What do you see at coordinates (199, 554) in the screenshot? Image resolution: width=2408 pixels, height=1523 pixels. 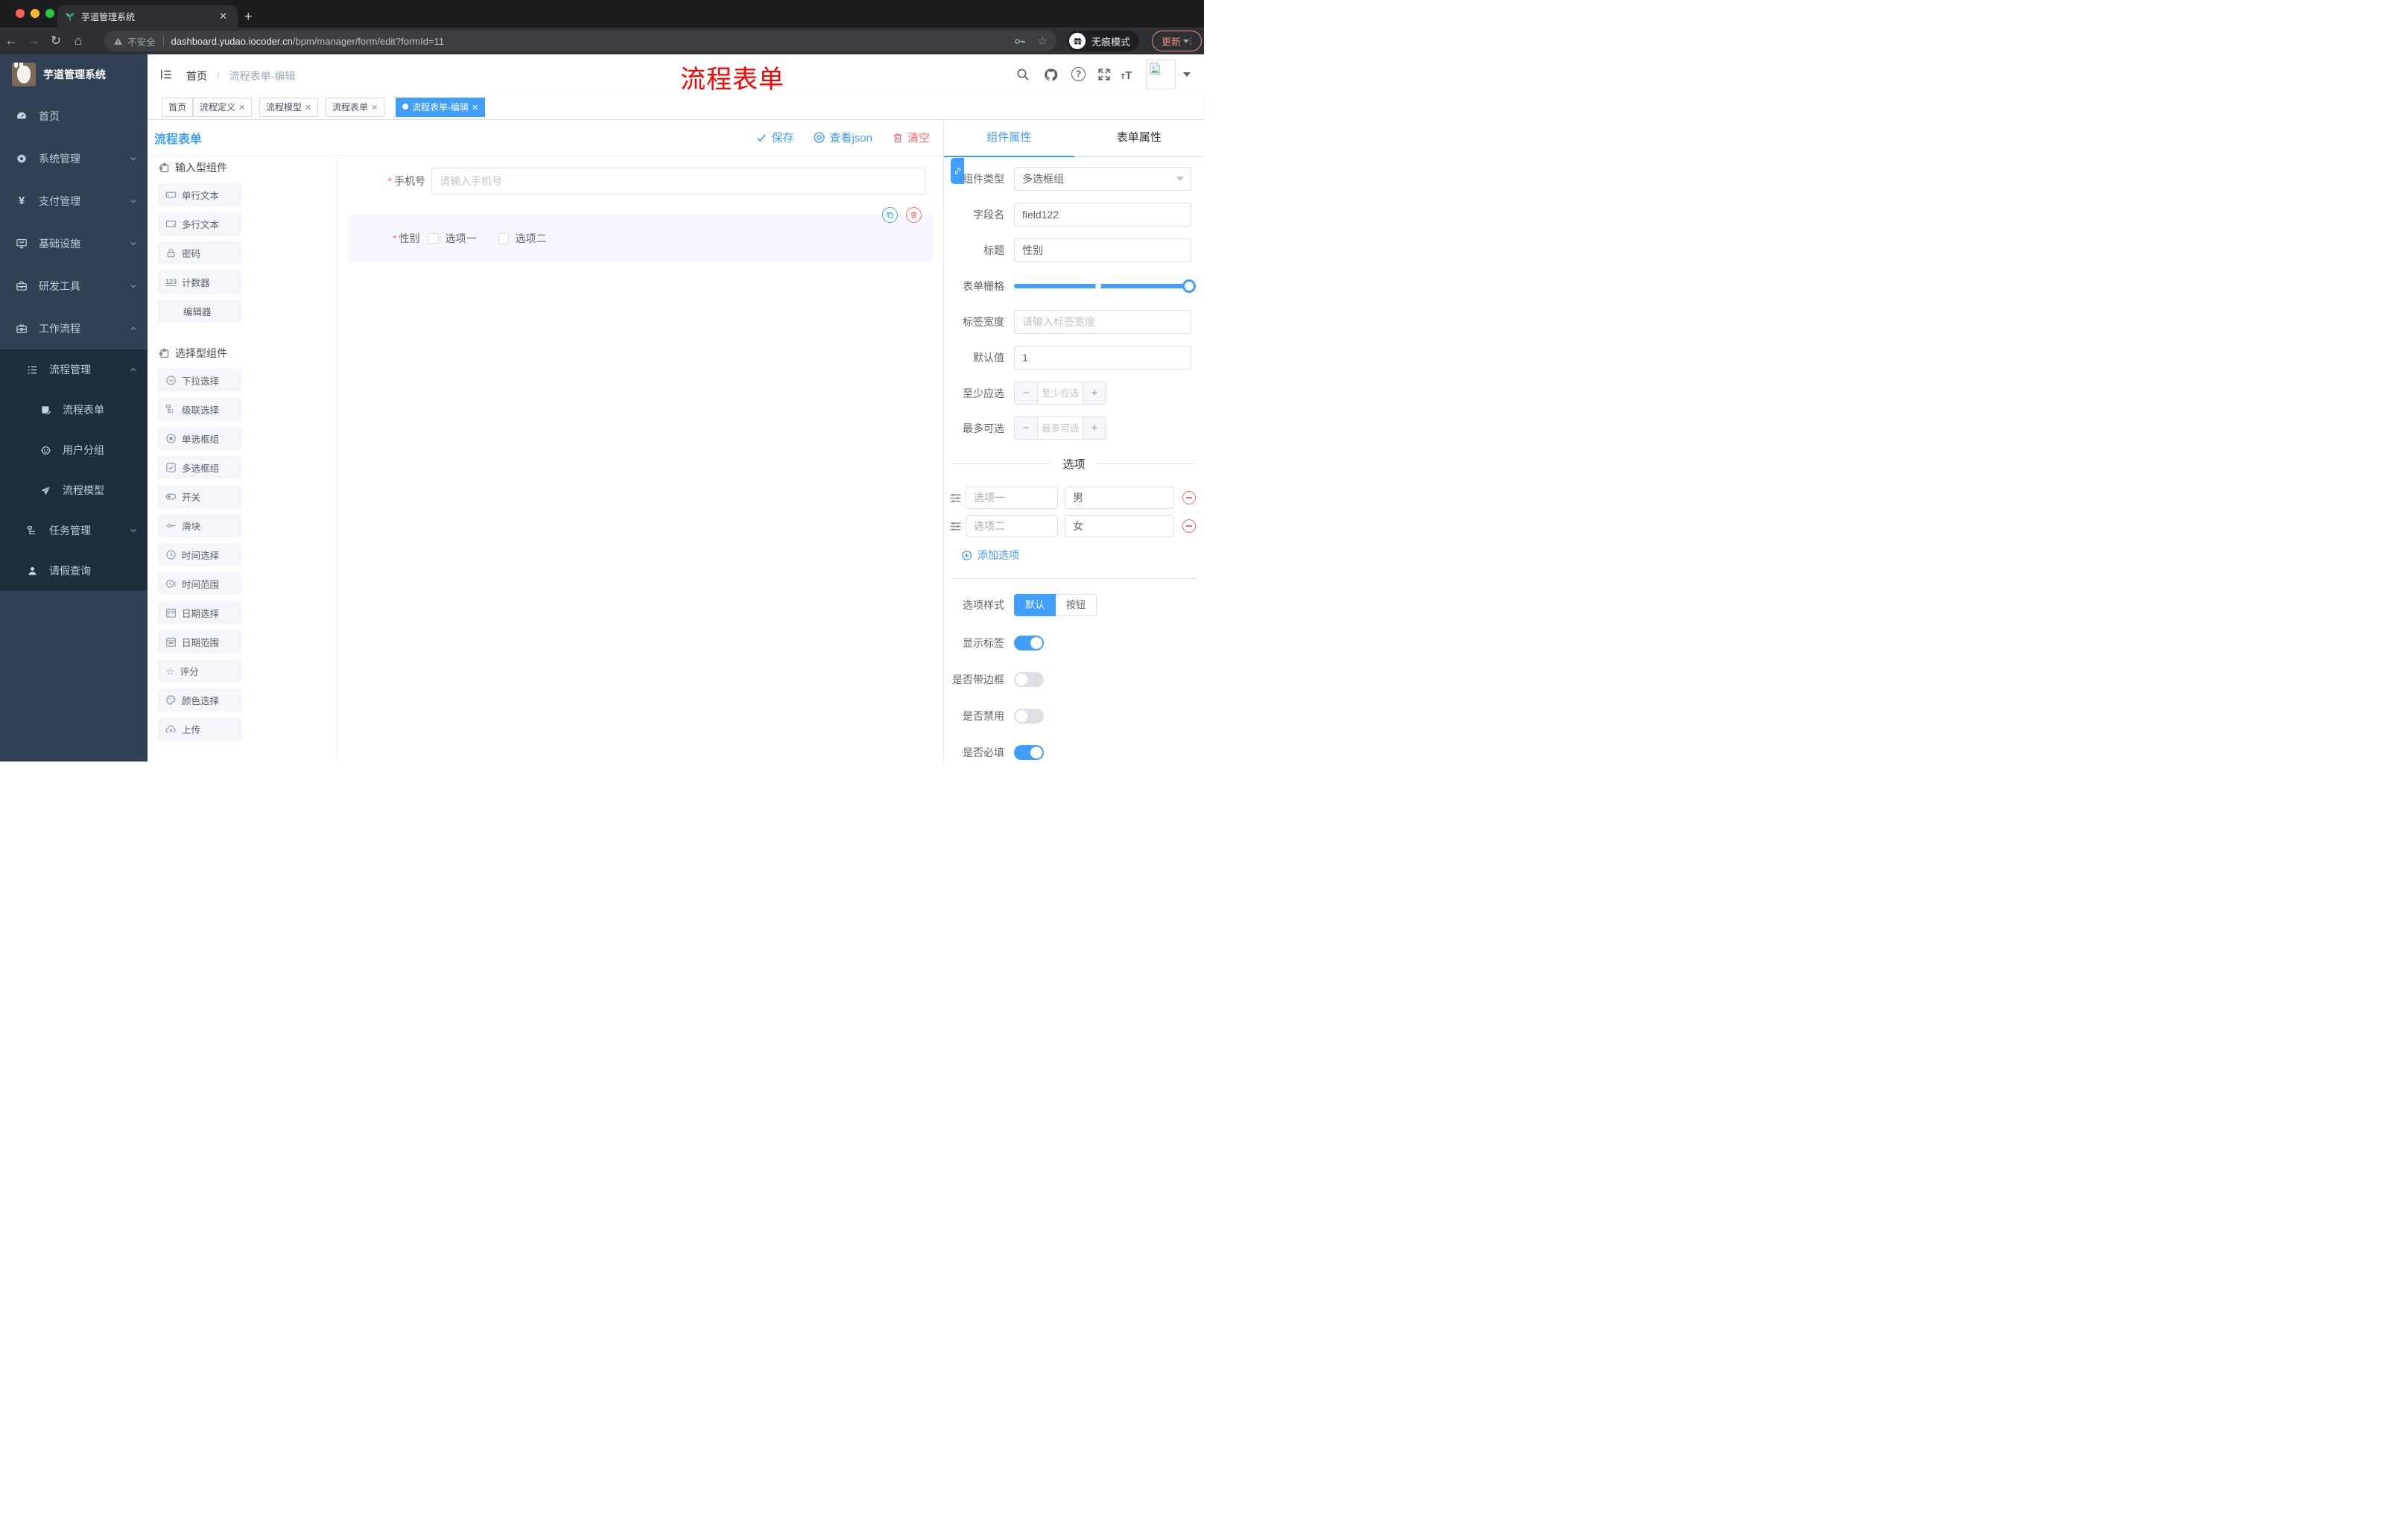 I see `component-item: 时间选择` at bounding box center [199, 554].